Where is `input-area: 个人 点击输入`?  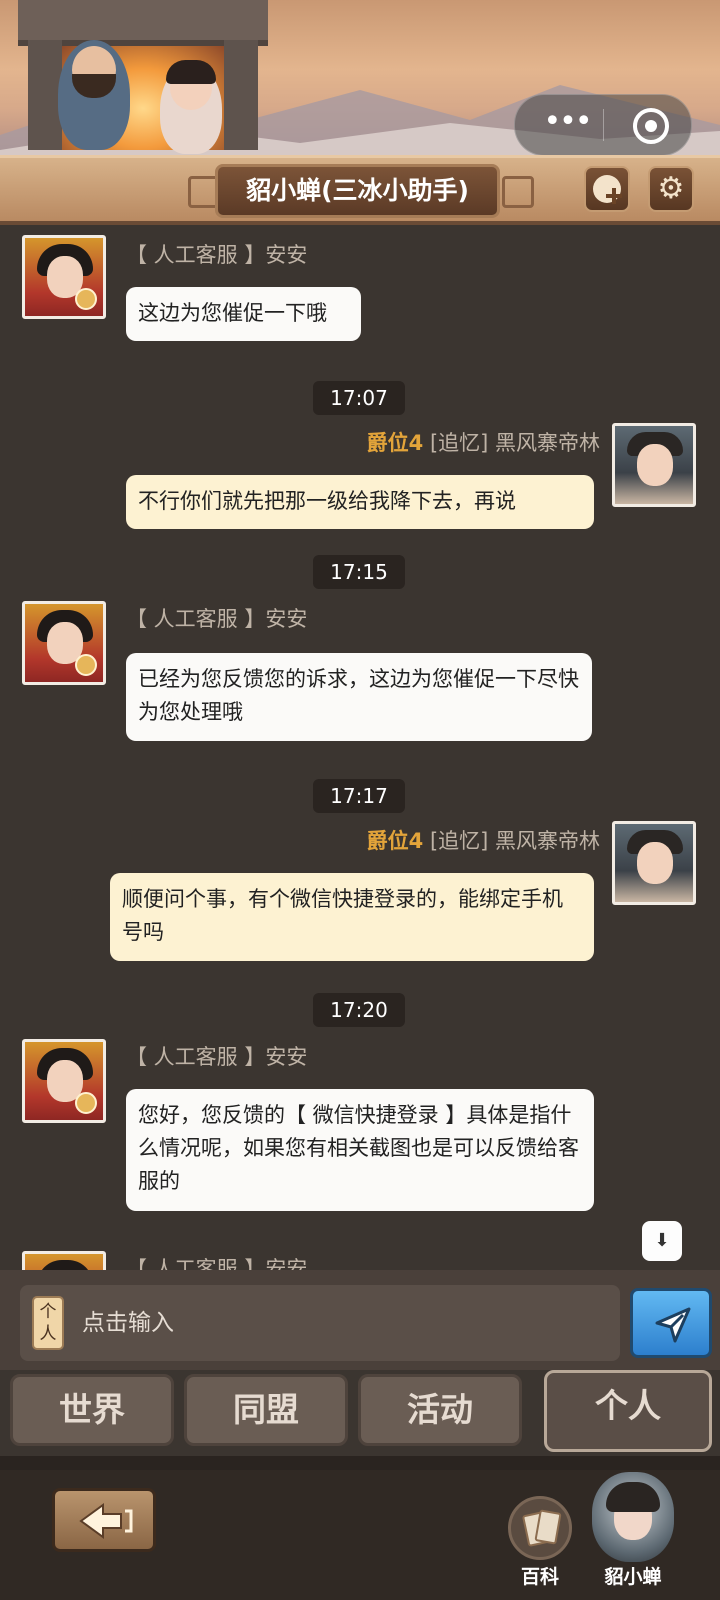
input-area: 个人 点击输入 is located at coordinates (360, 1320).